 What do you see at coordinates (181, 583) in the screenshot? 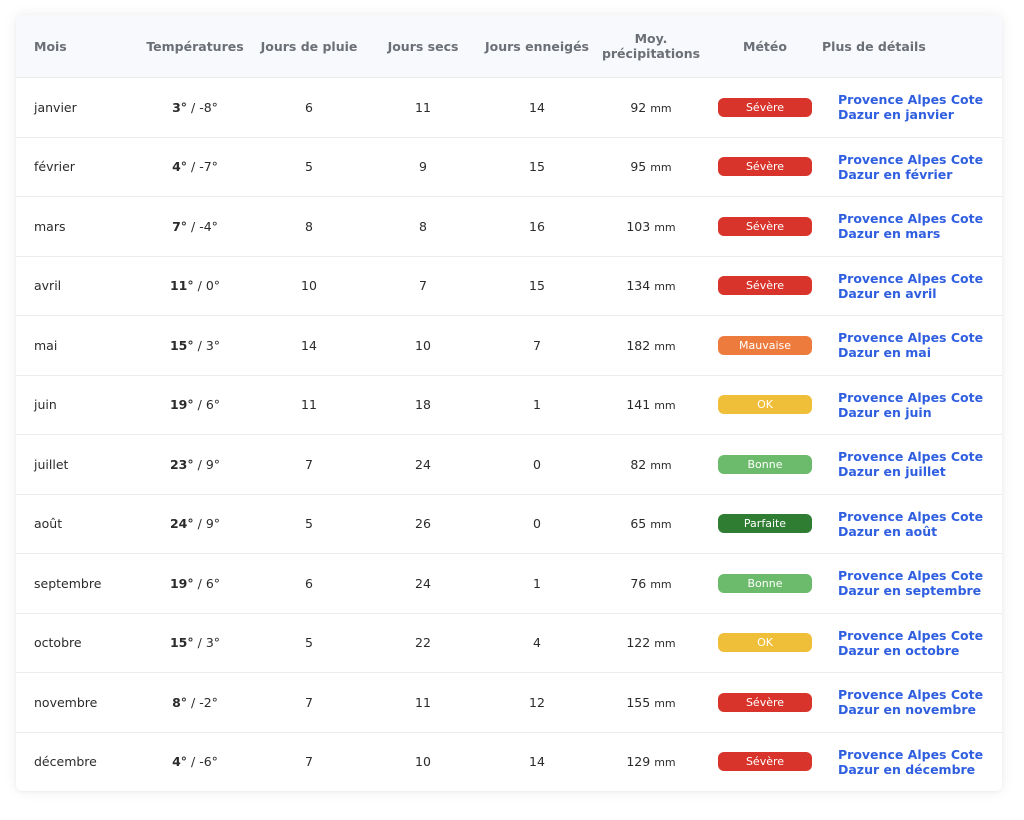
I see `temp-max: 19°` at bounding box center [181, 583].